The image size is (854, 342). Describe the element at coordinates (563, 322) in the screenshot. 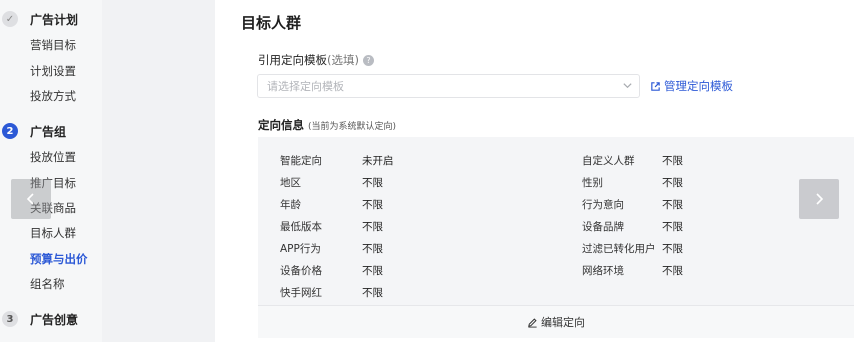

I see `edit-targeting-label: 编辑定向` at that location.